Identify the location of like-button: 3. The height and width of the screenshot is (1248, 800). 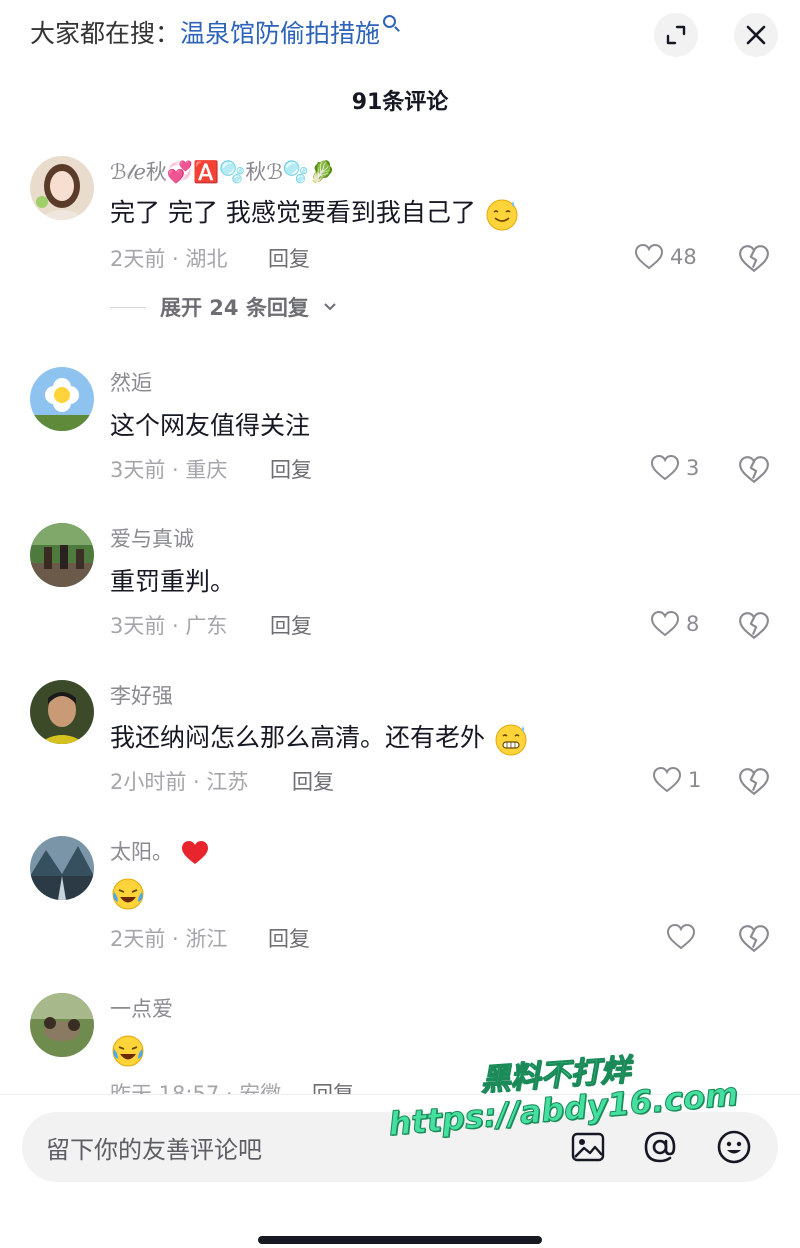
(674, 468).